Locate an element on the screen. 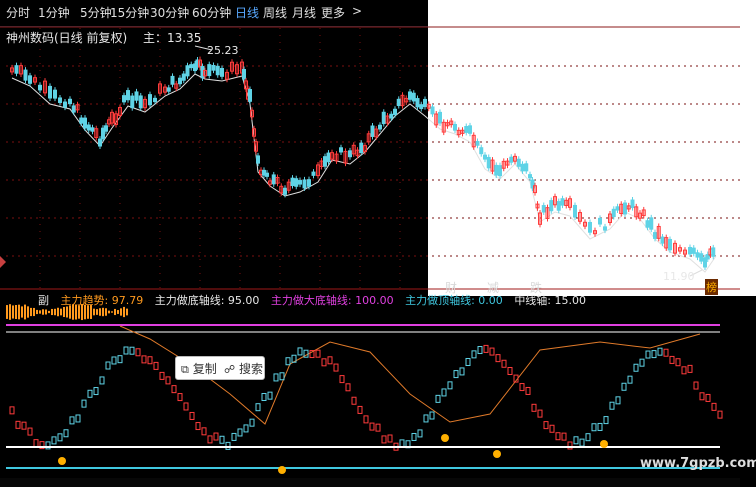  tab-5: 60分钟 is located at coordinates (211, 12).